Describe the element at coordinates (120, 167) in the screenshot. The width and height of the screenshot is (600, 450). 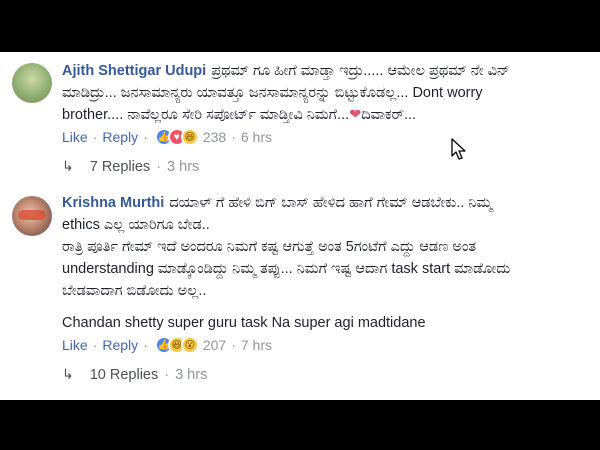
I see `replies-count: 7 Replies` at that location.